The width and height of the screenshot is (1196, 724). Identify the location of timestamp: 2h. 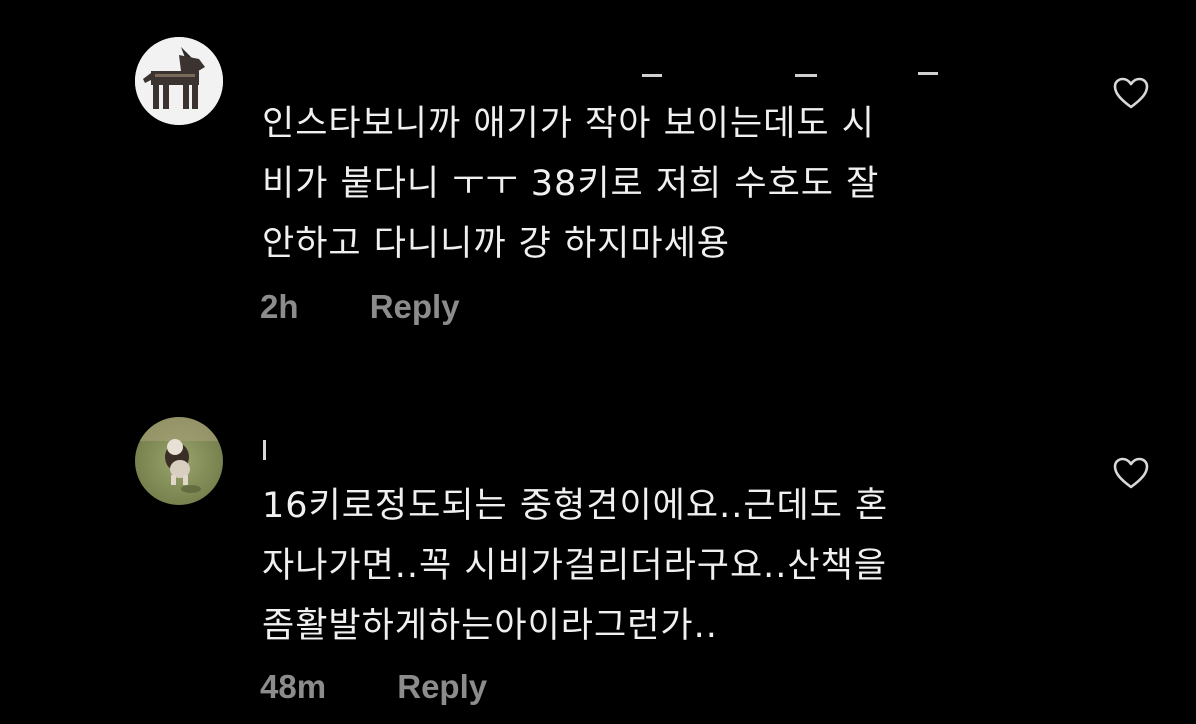
(279, 306).